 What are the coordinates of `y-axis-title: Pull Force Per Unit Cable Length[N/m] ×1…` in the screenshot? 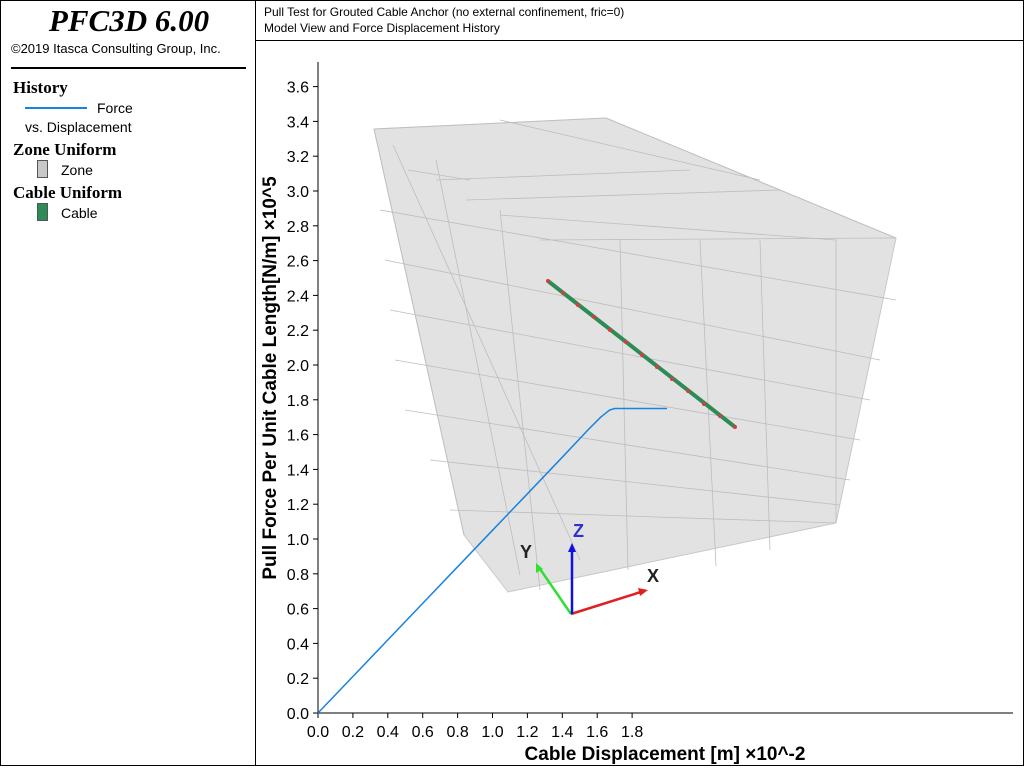 It's located at (270, 378).